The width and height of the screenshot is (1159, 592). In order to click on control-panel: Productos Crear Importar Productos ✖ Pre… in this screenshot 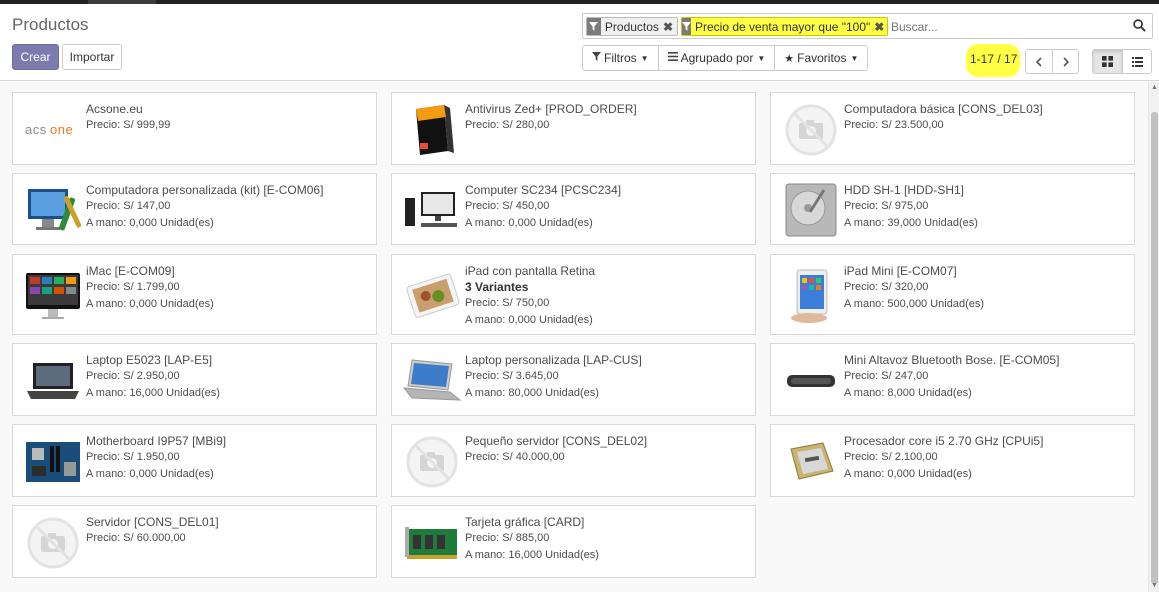, I will do `click(579, 42)`.